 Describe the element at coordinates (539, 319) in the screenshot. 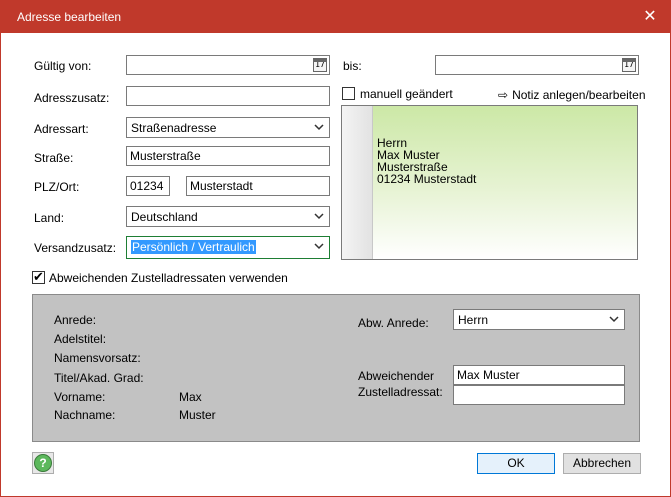

I see `alt-salutation-select: Herrn` at that location.